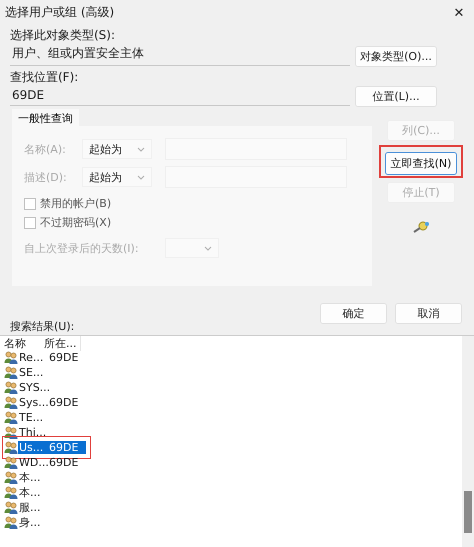  I want to click on checkbox-label: 不过期密码(X), so click(76, 222).